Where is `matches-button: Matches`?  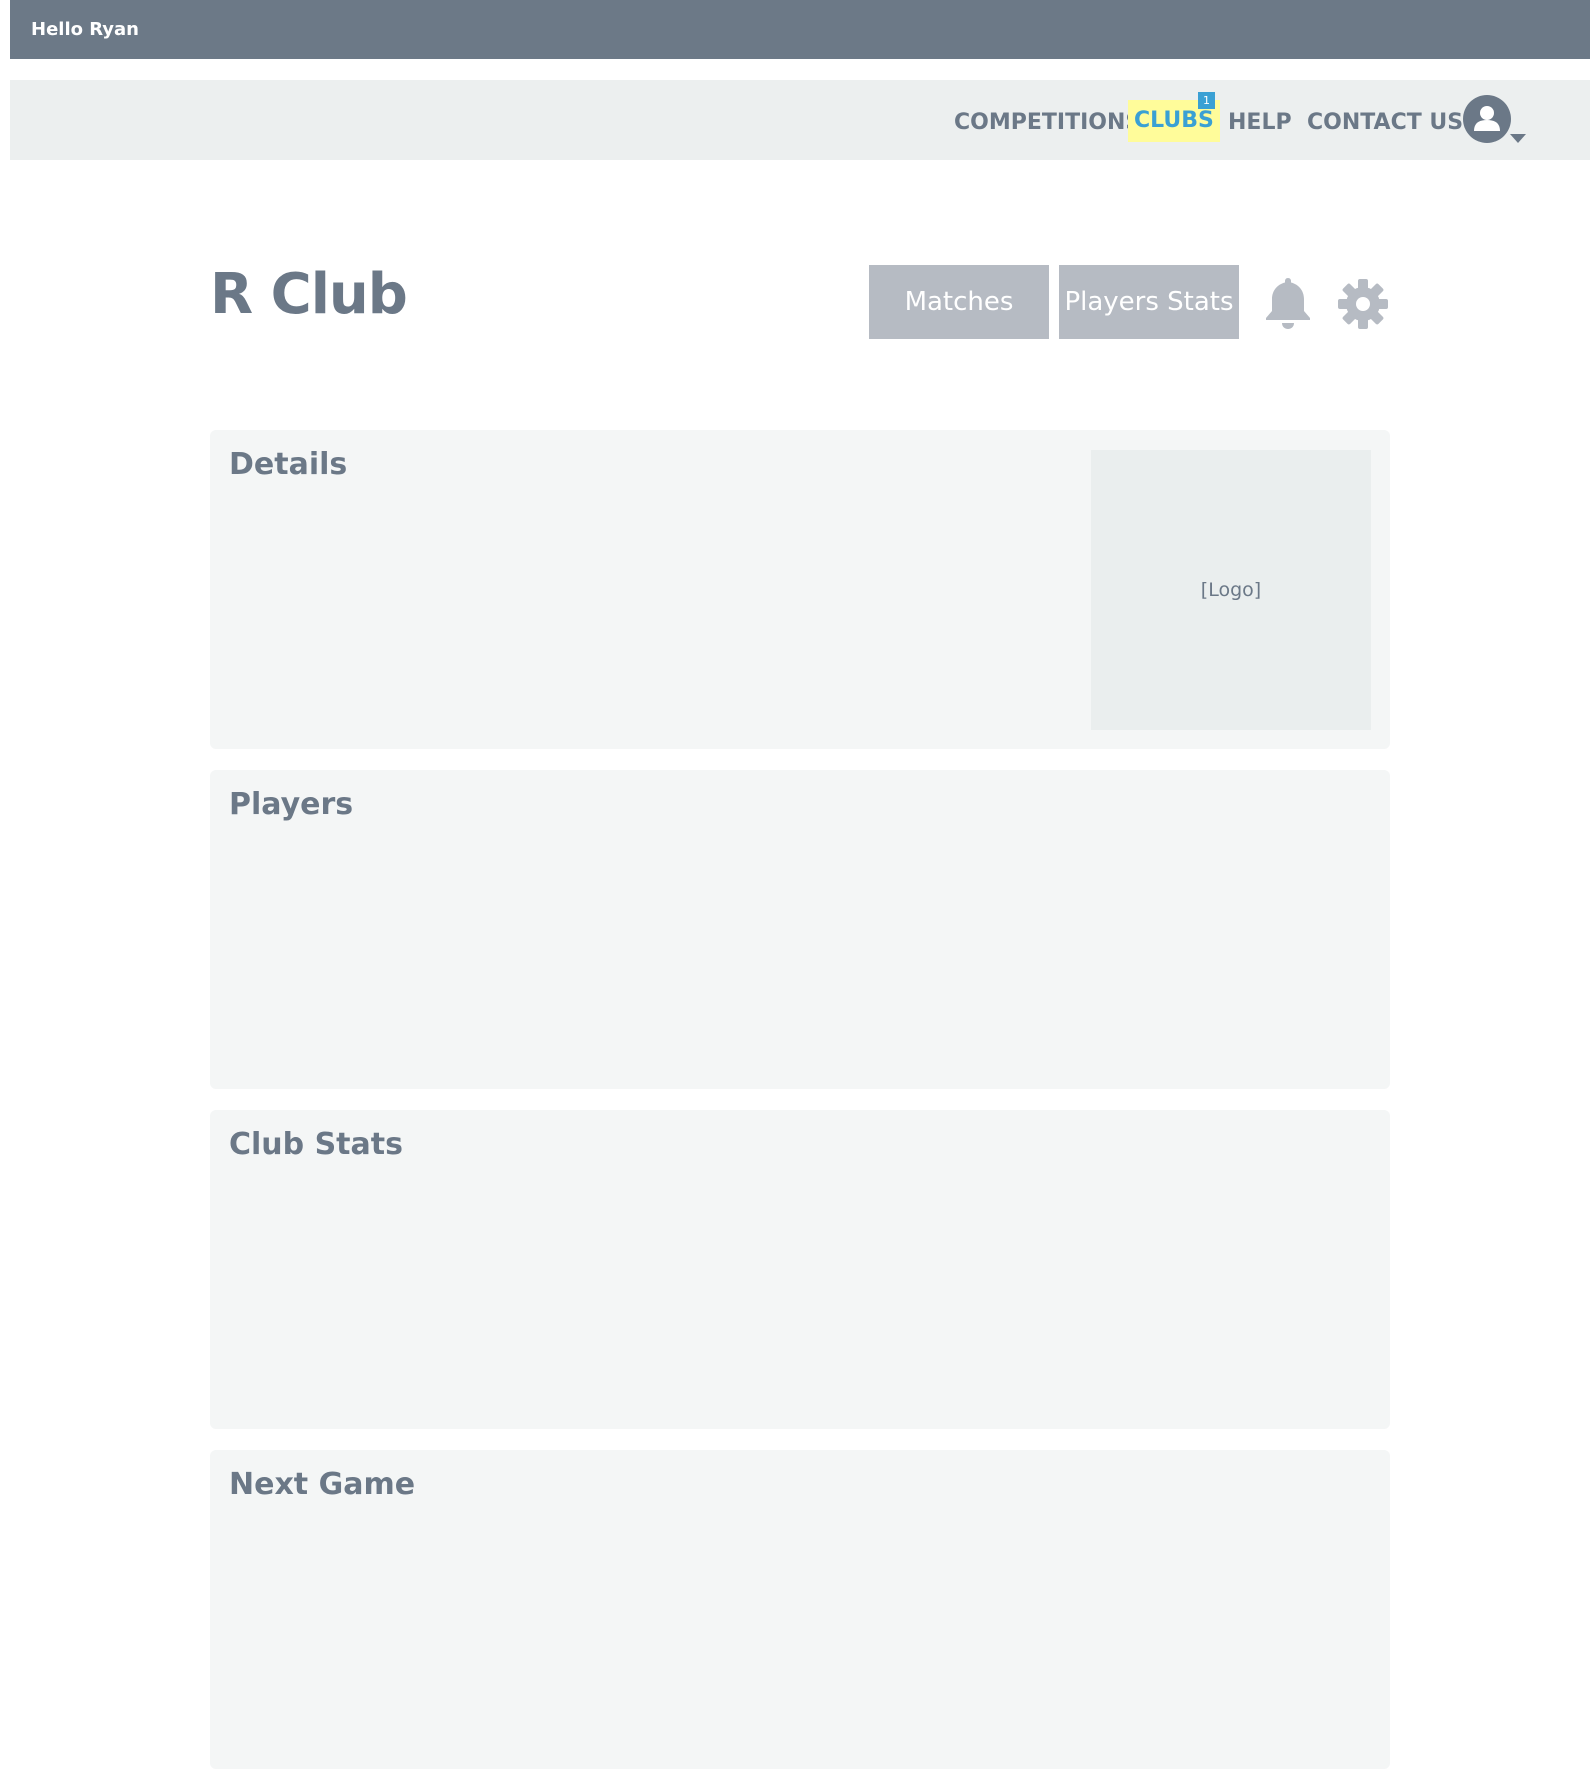
matches-button: Matches is located at coordinates (959, 302).